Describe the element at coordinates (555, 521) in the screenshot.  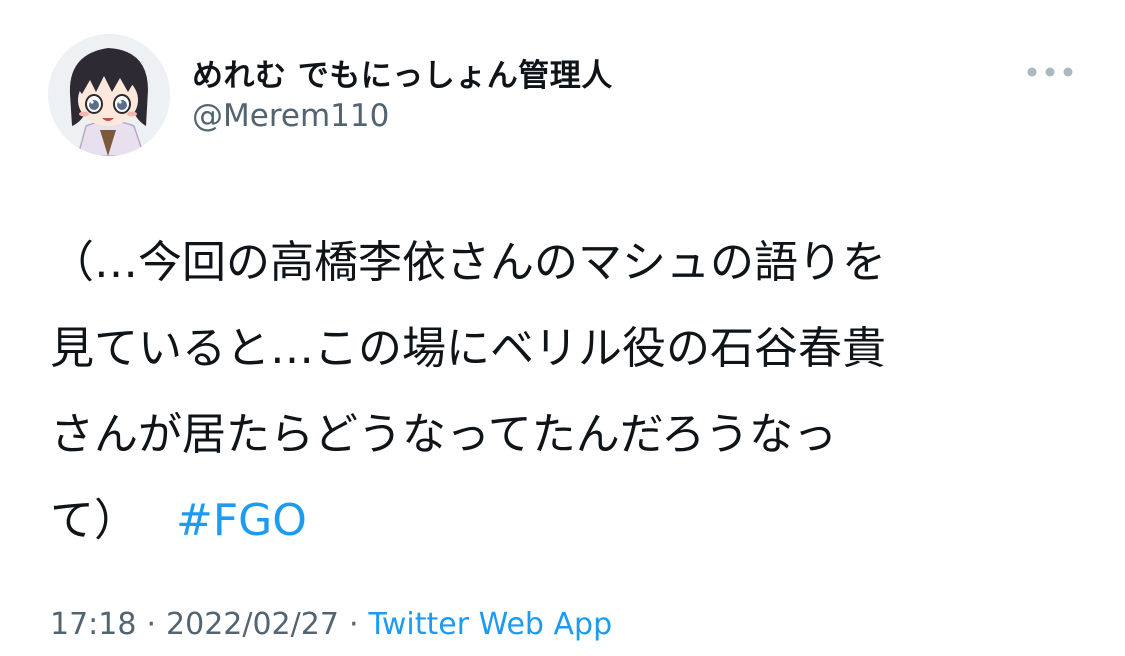
I see `tweet-text-line-last: て） #FGO` at that location.